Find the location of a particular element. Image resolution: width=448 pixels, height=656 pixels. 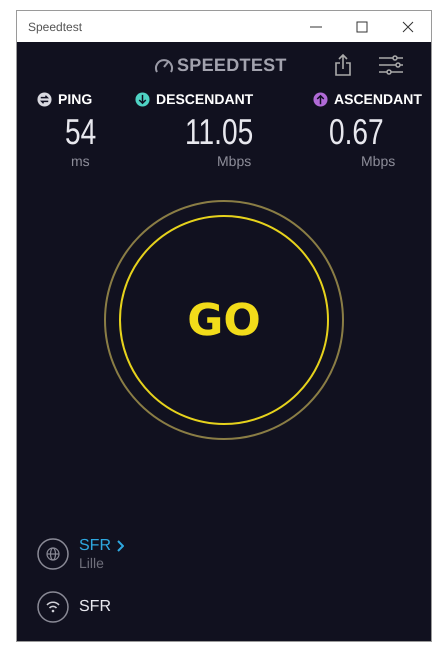

close-icon is located at coordinates (408, 26).